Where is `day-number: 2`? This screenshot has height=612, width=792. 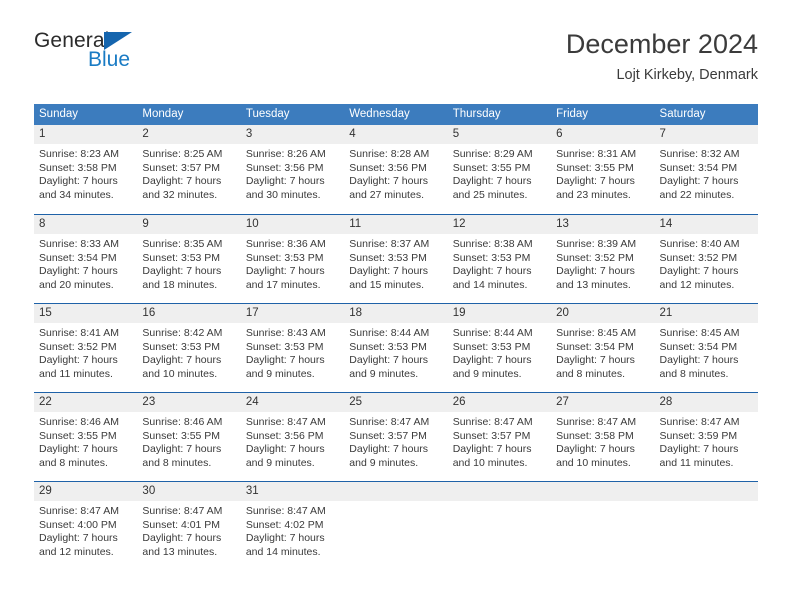
day-number: 2 is located at coordinates (189, 134).